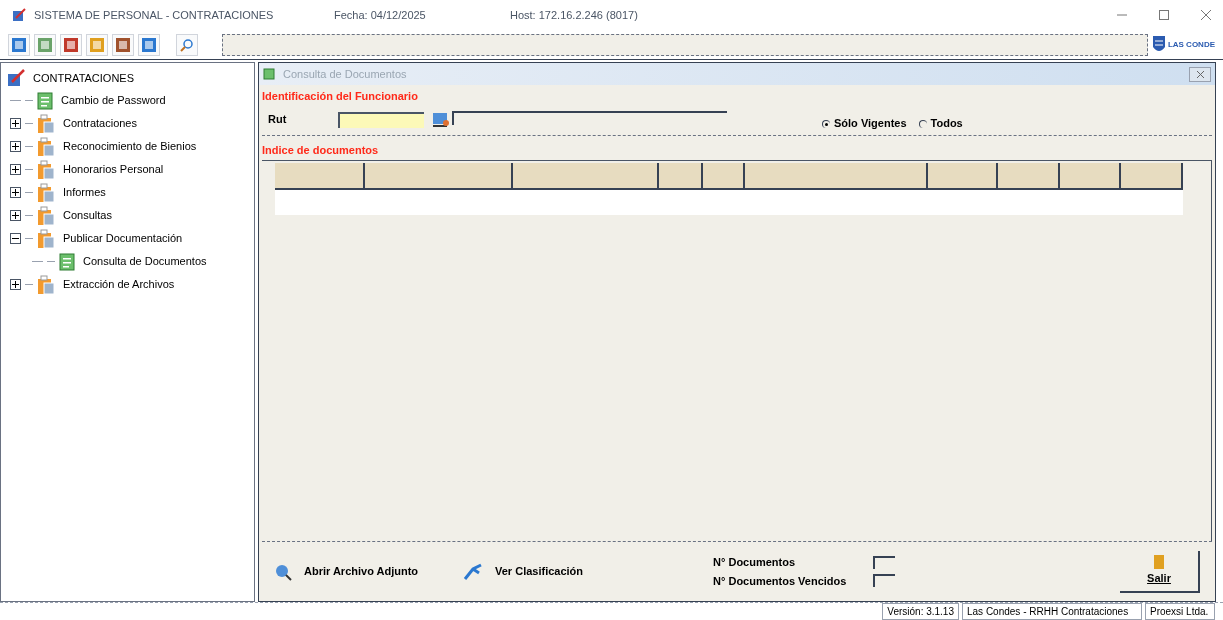 The width and height of the screenshot is (1223, 620). Describe the element at coordinates (100, 123) in the screenshot. I see `tree-item: Contrataciones` at that location.